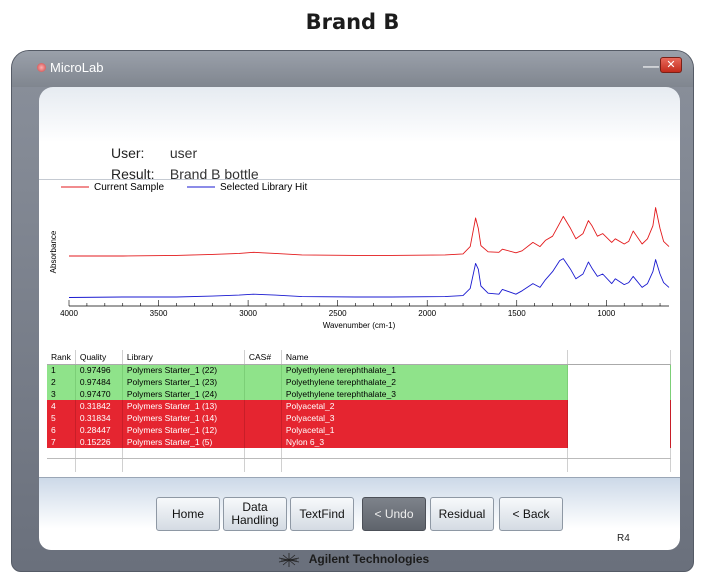 This screenshot has width=705, height=575. Describe the element at coordinates (61, 370) in the screenshot. I see `cell-rank: 1` at that location.